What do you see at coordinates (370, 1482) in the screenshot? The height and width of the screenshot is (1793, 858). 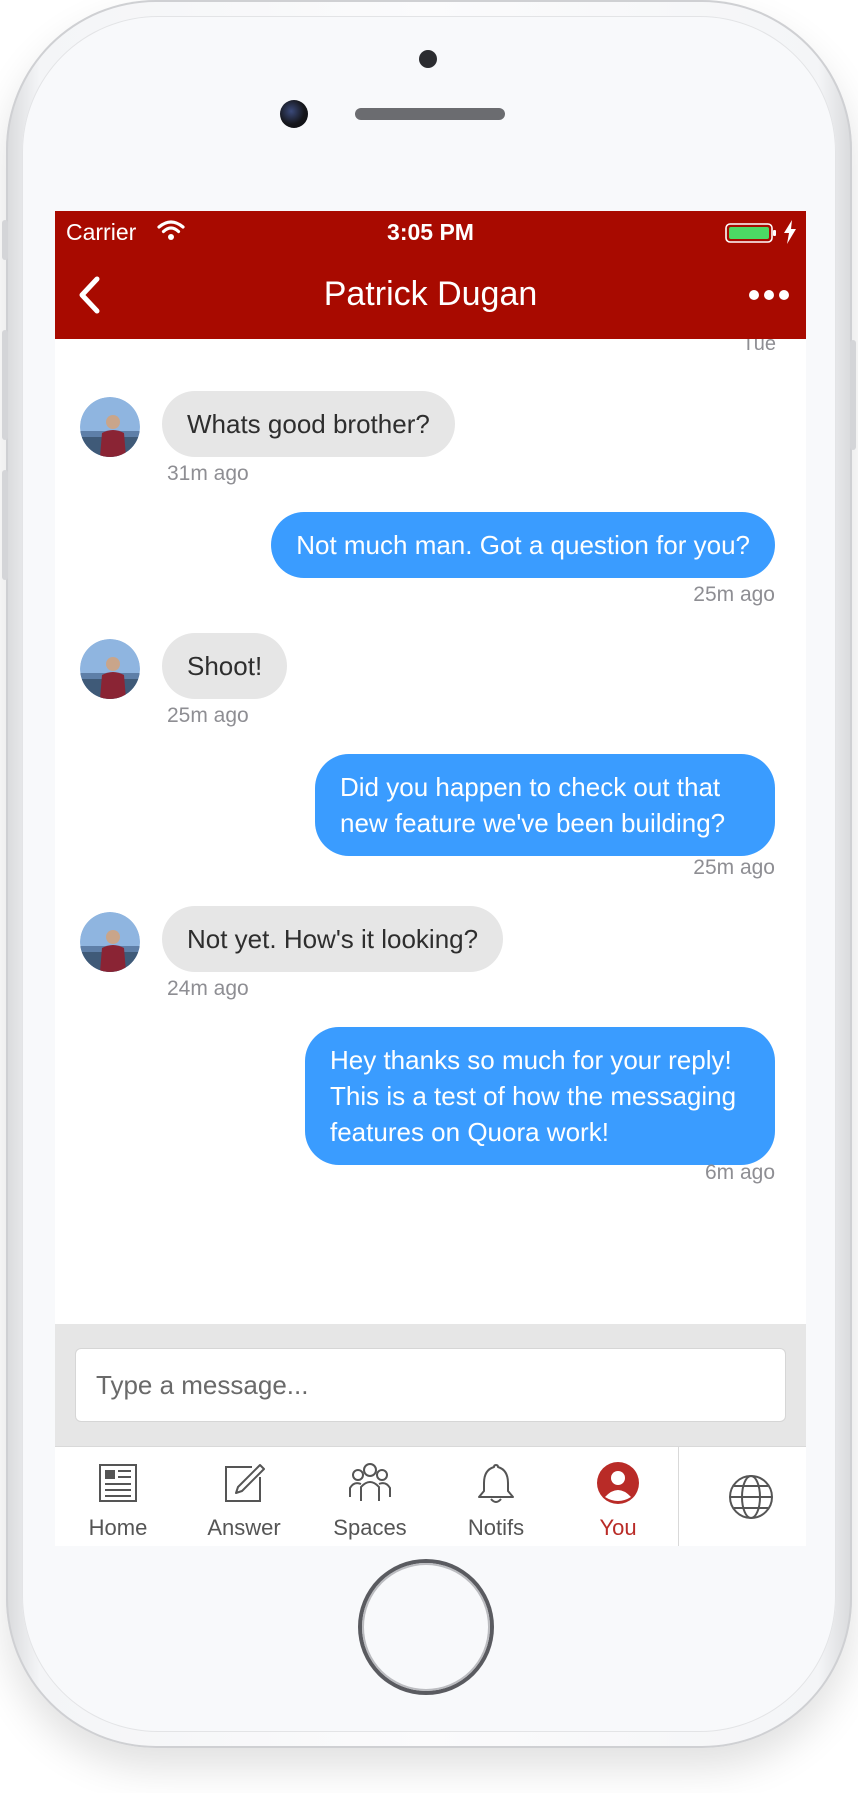 I see `people-group-icon` at bounding box center [370, 1482].